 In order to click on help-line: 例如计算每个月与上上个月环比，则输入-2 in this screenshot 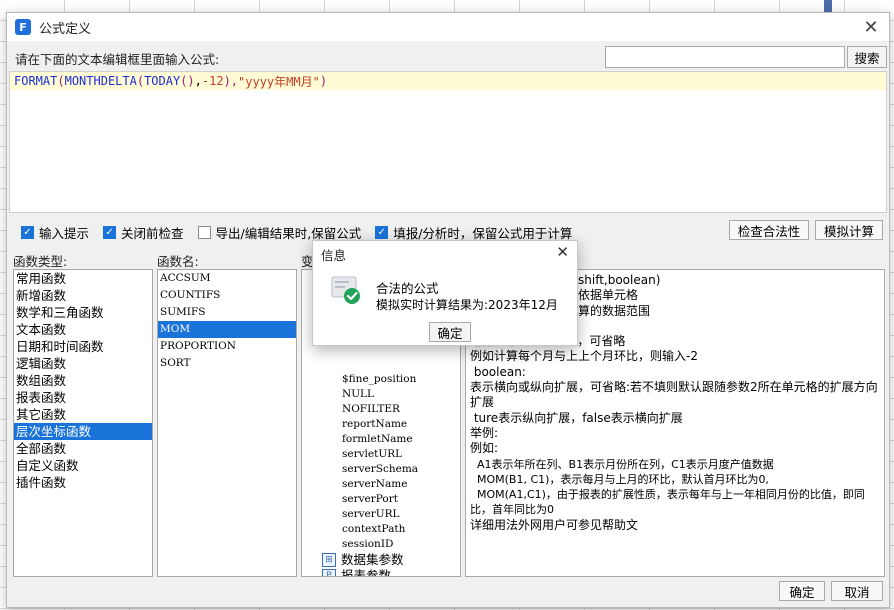, I will do `click(584, 356)`.